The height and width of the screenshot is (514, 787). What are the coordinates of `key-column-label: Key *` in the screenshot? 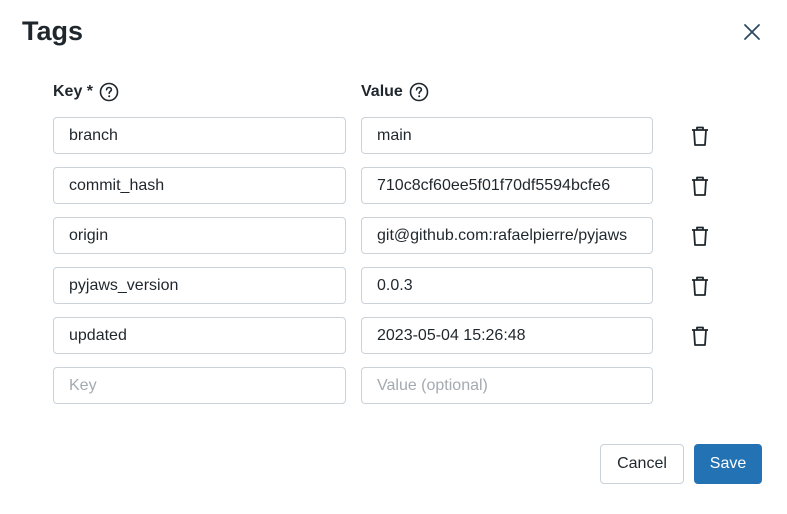 It's located at (73, 91).